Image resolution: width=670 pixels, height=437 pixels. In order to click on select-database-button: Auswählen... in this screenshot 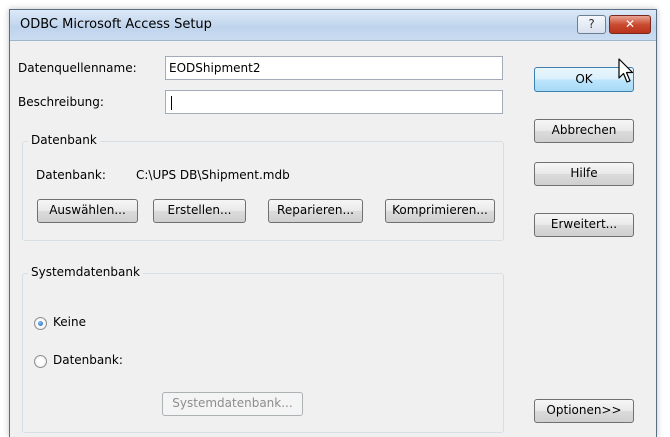, I will do `click(87, 211)`.